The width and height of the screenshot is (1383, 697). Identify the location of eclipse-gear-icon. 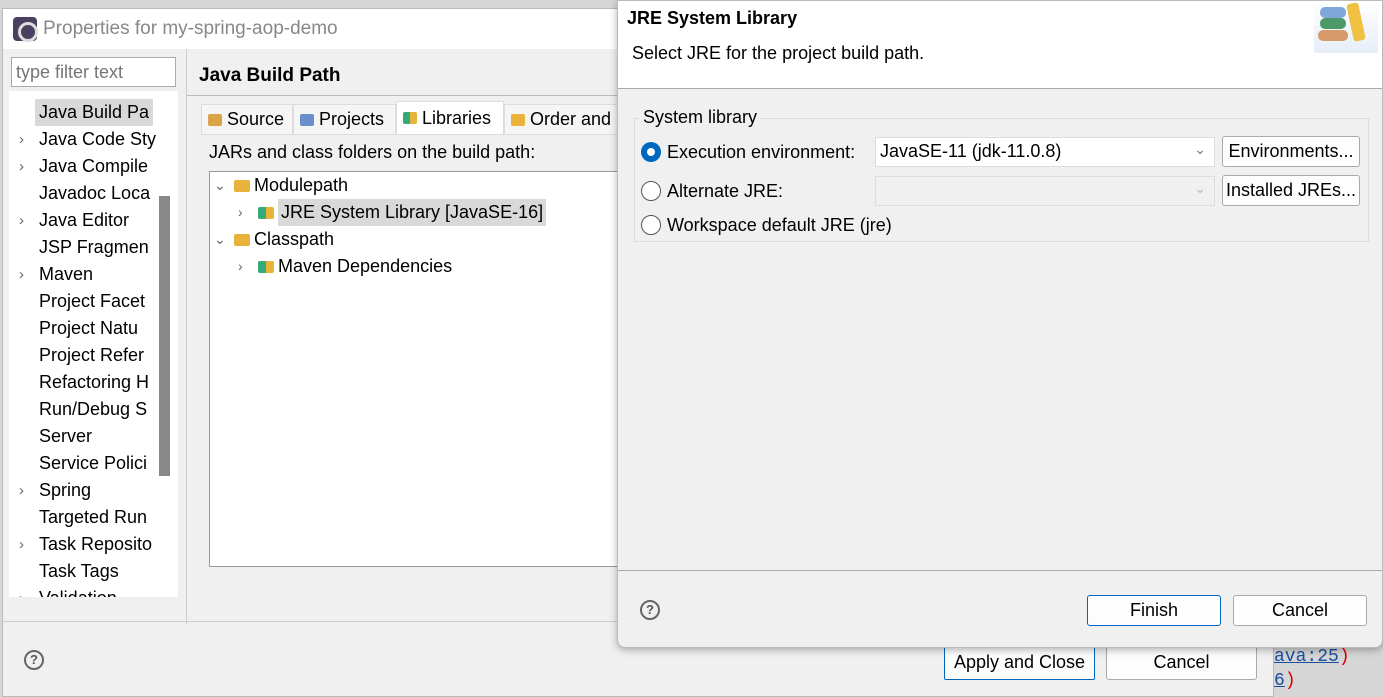
(25, 29).